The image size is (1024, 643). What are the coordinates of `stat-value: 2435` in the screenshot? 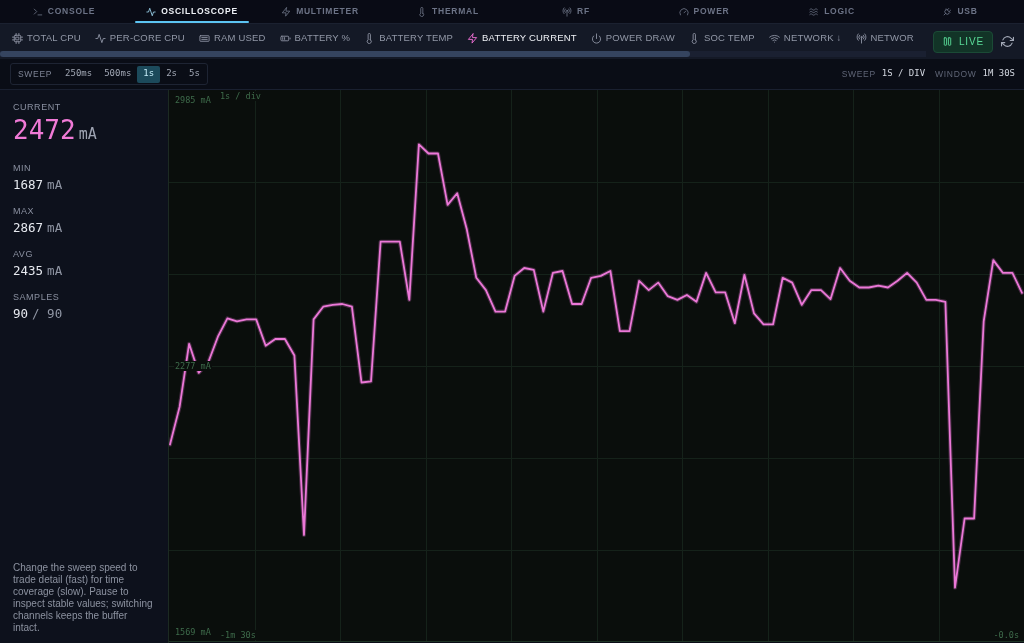 It's located at (28, 271).